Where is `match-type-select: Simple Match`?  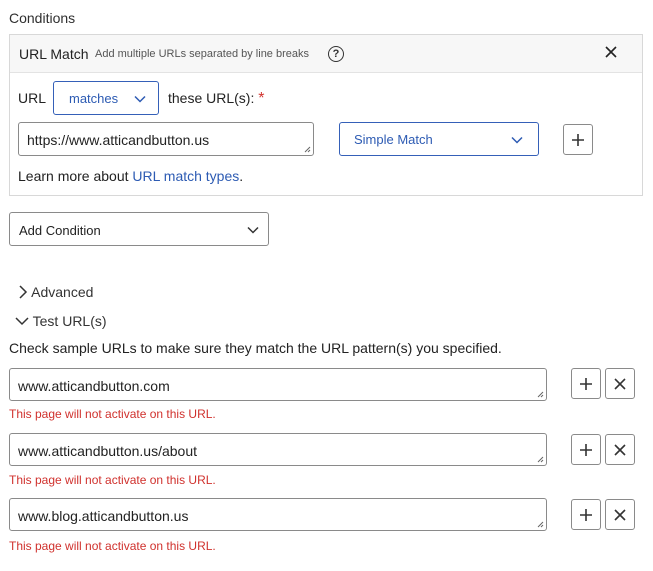
match-type-select: Simple Match is located at coordinates (439, 139).